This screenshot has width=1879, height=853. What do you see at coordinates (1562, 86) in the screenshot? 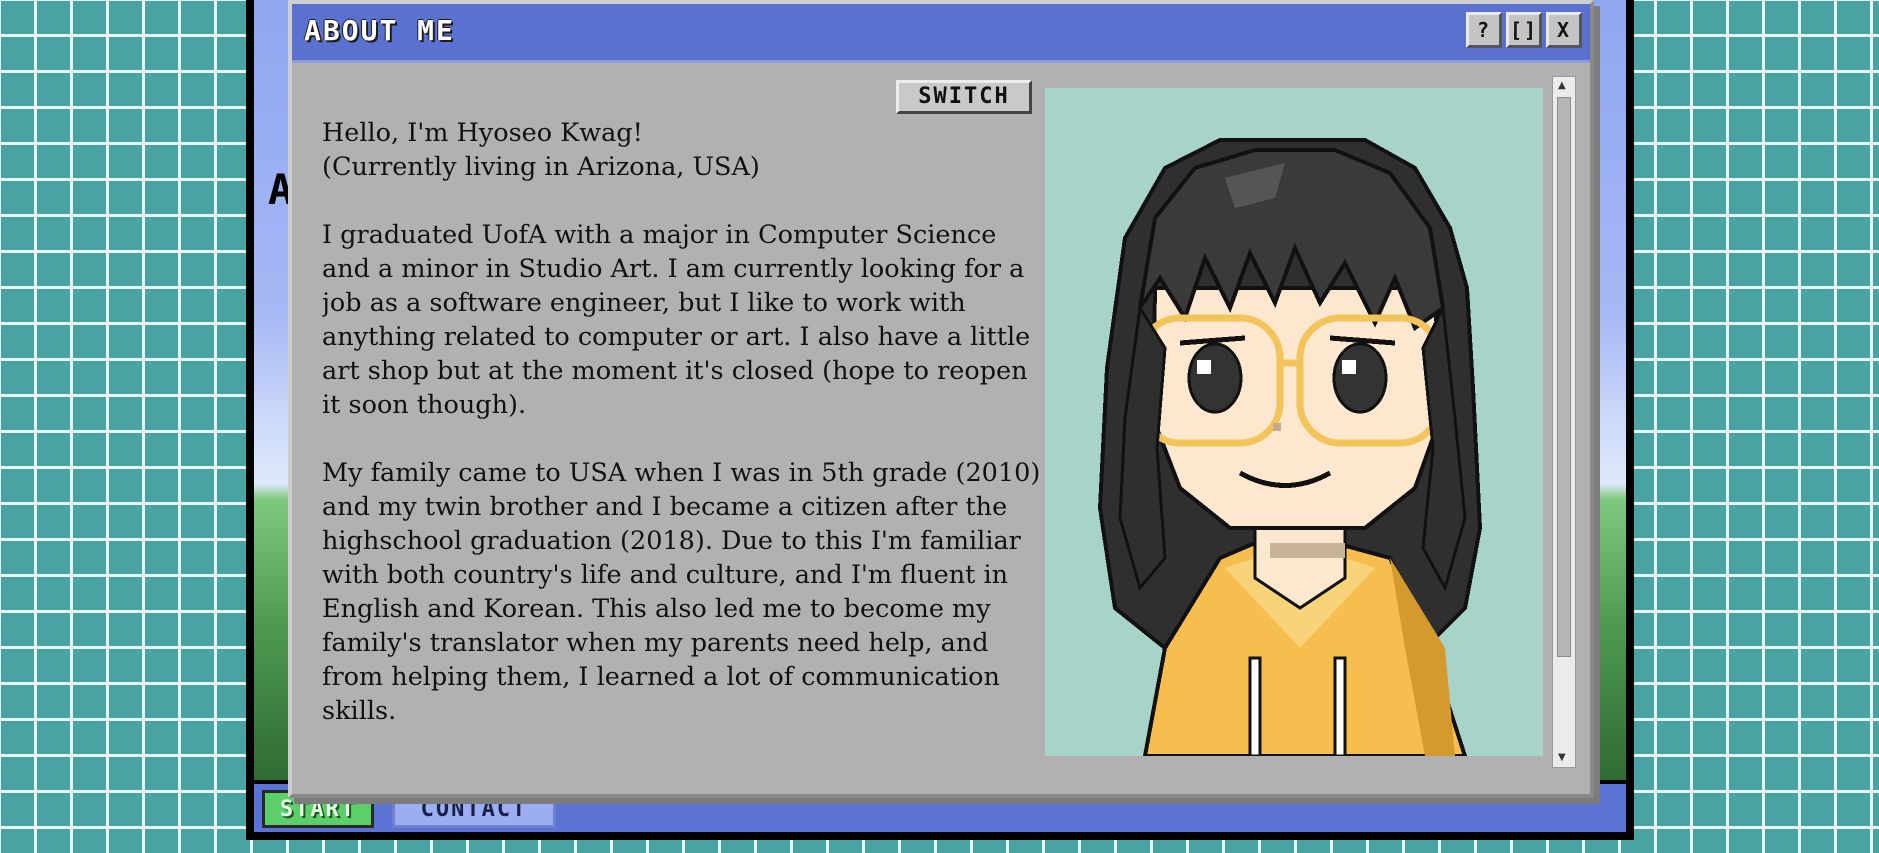
I see `scroll-up-arrow-icon: ▲` at bounding box center [1562, 86].